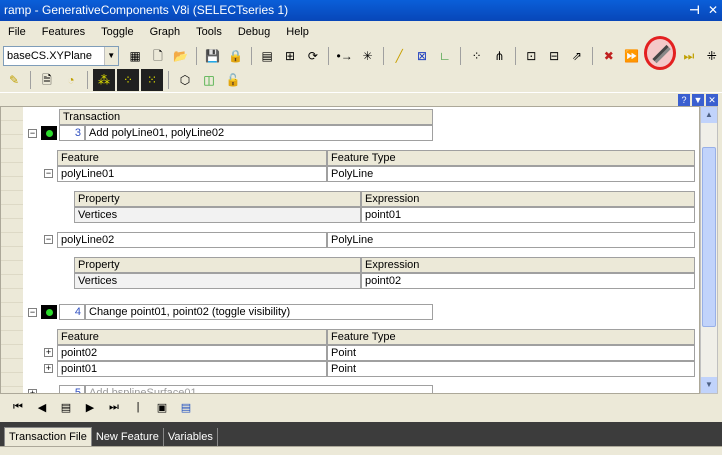 The image size is (722, 455). What do you see at coordinates (259, 133) in the screenshot?
I see `transaction-label: Add polyLine01, polyLine02` at bounding box center [259, 133].